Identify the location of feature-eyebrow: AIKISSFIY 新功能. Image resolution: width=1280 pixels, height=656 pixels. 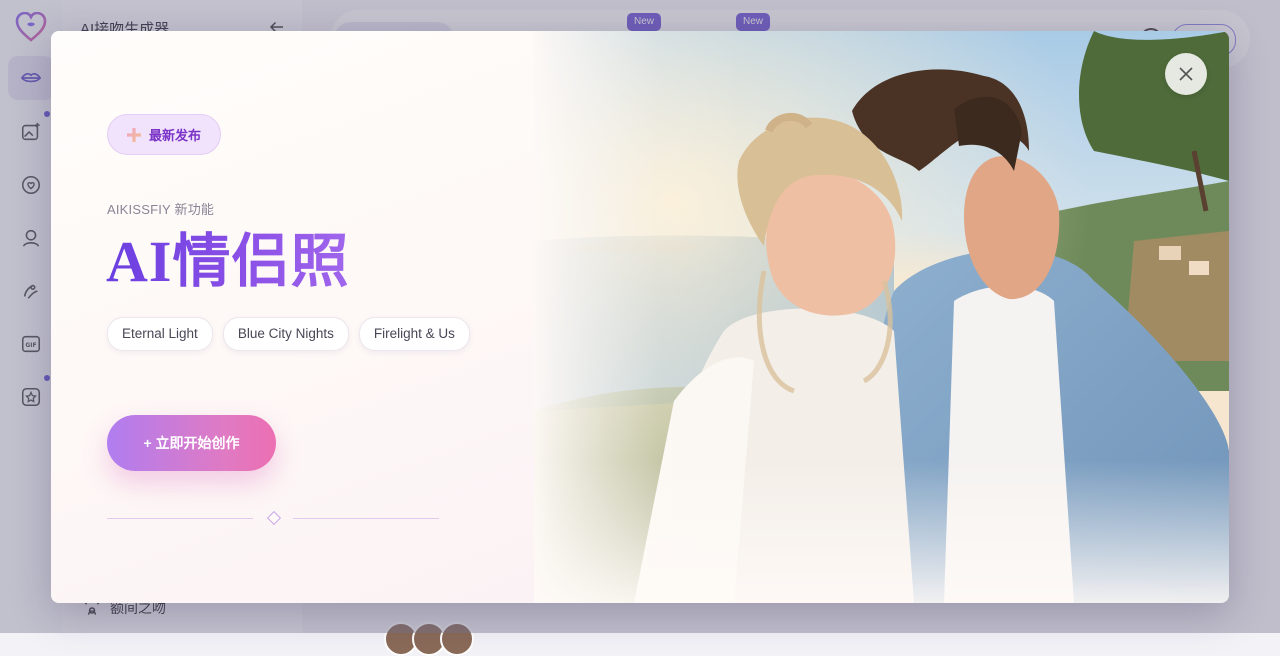
(161, 209).